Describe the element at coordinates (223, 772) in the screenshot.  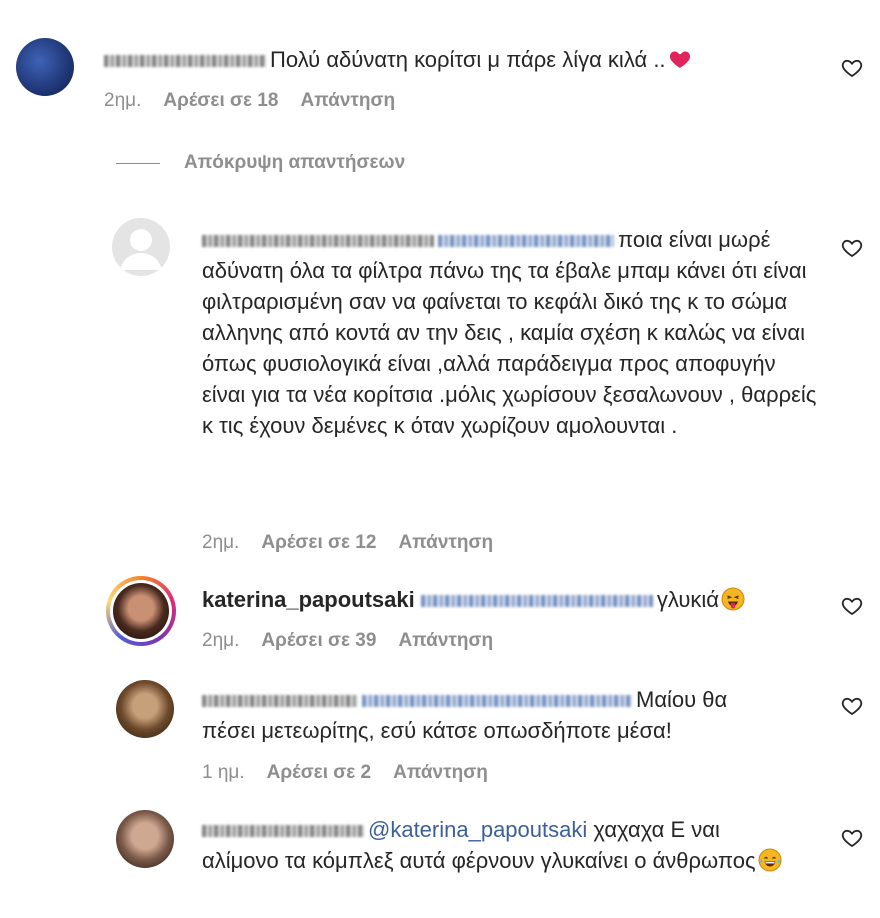
I see `comment-time: 1 ημ.` at that location.